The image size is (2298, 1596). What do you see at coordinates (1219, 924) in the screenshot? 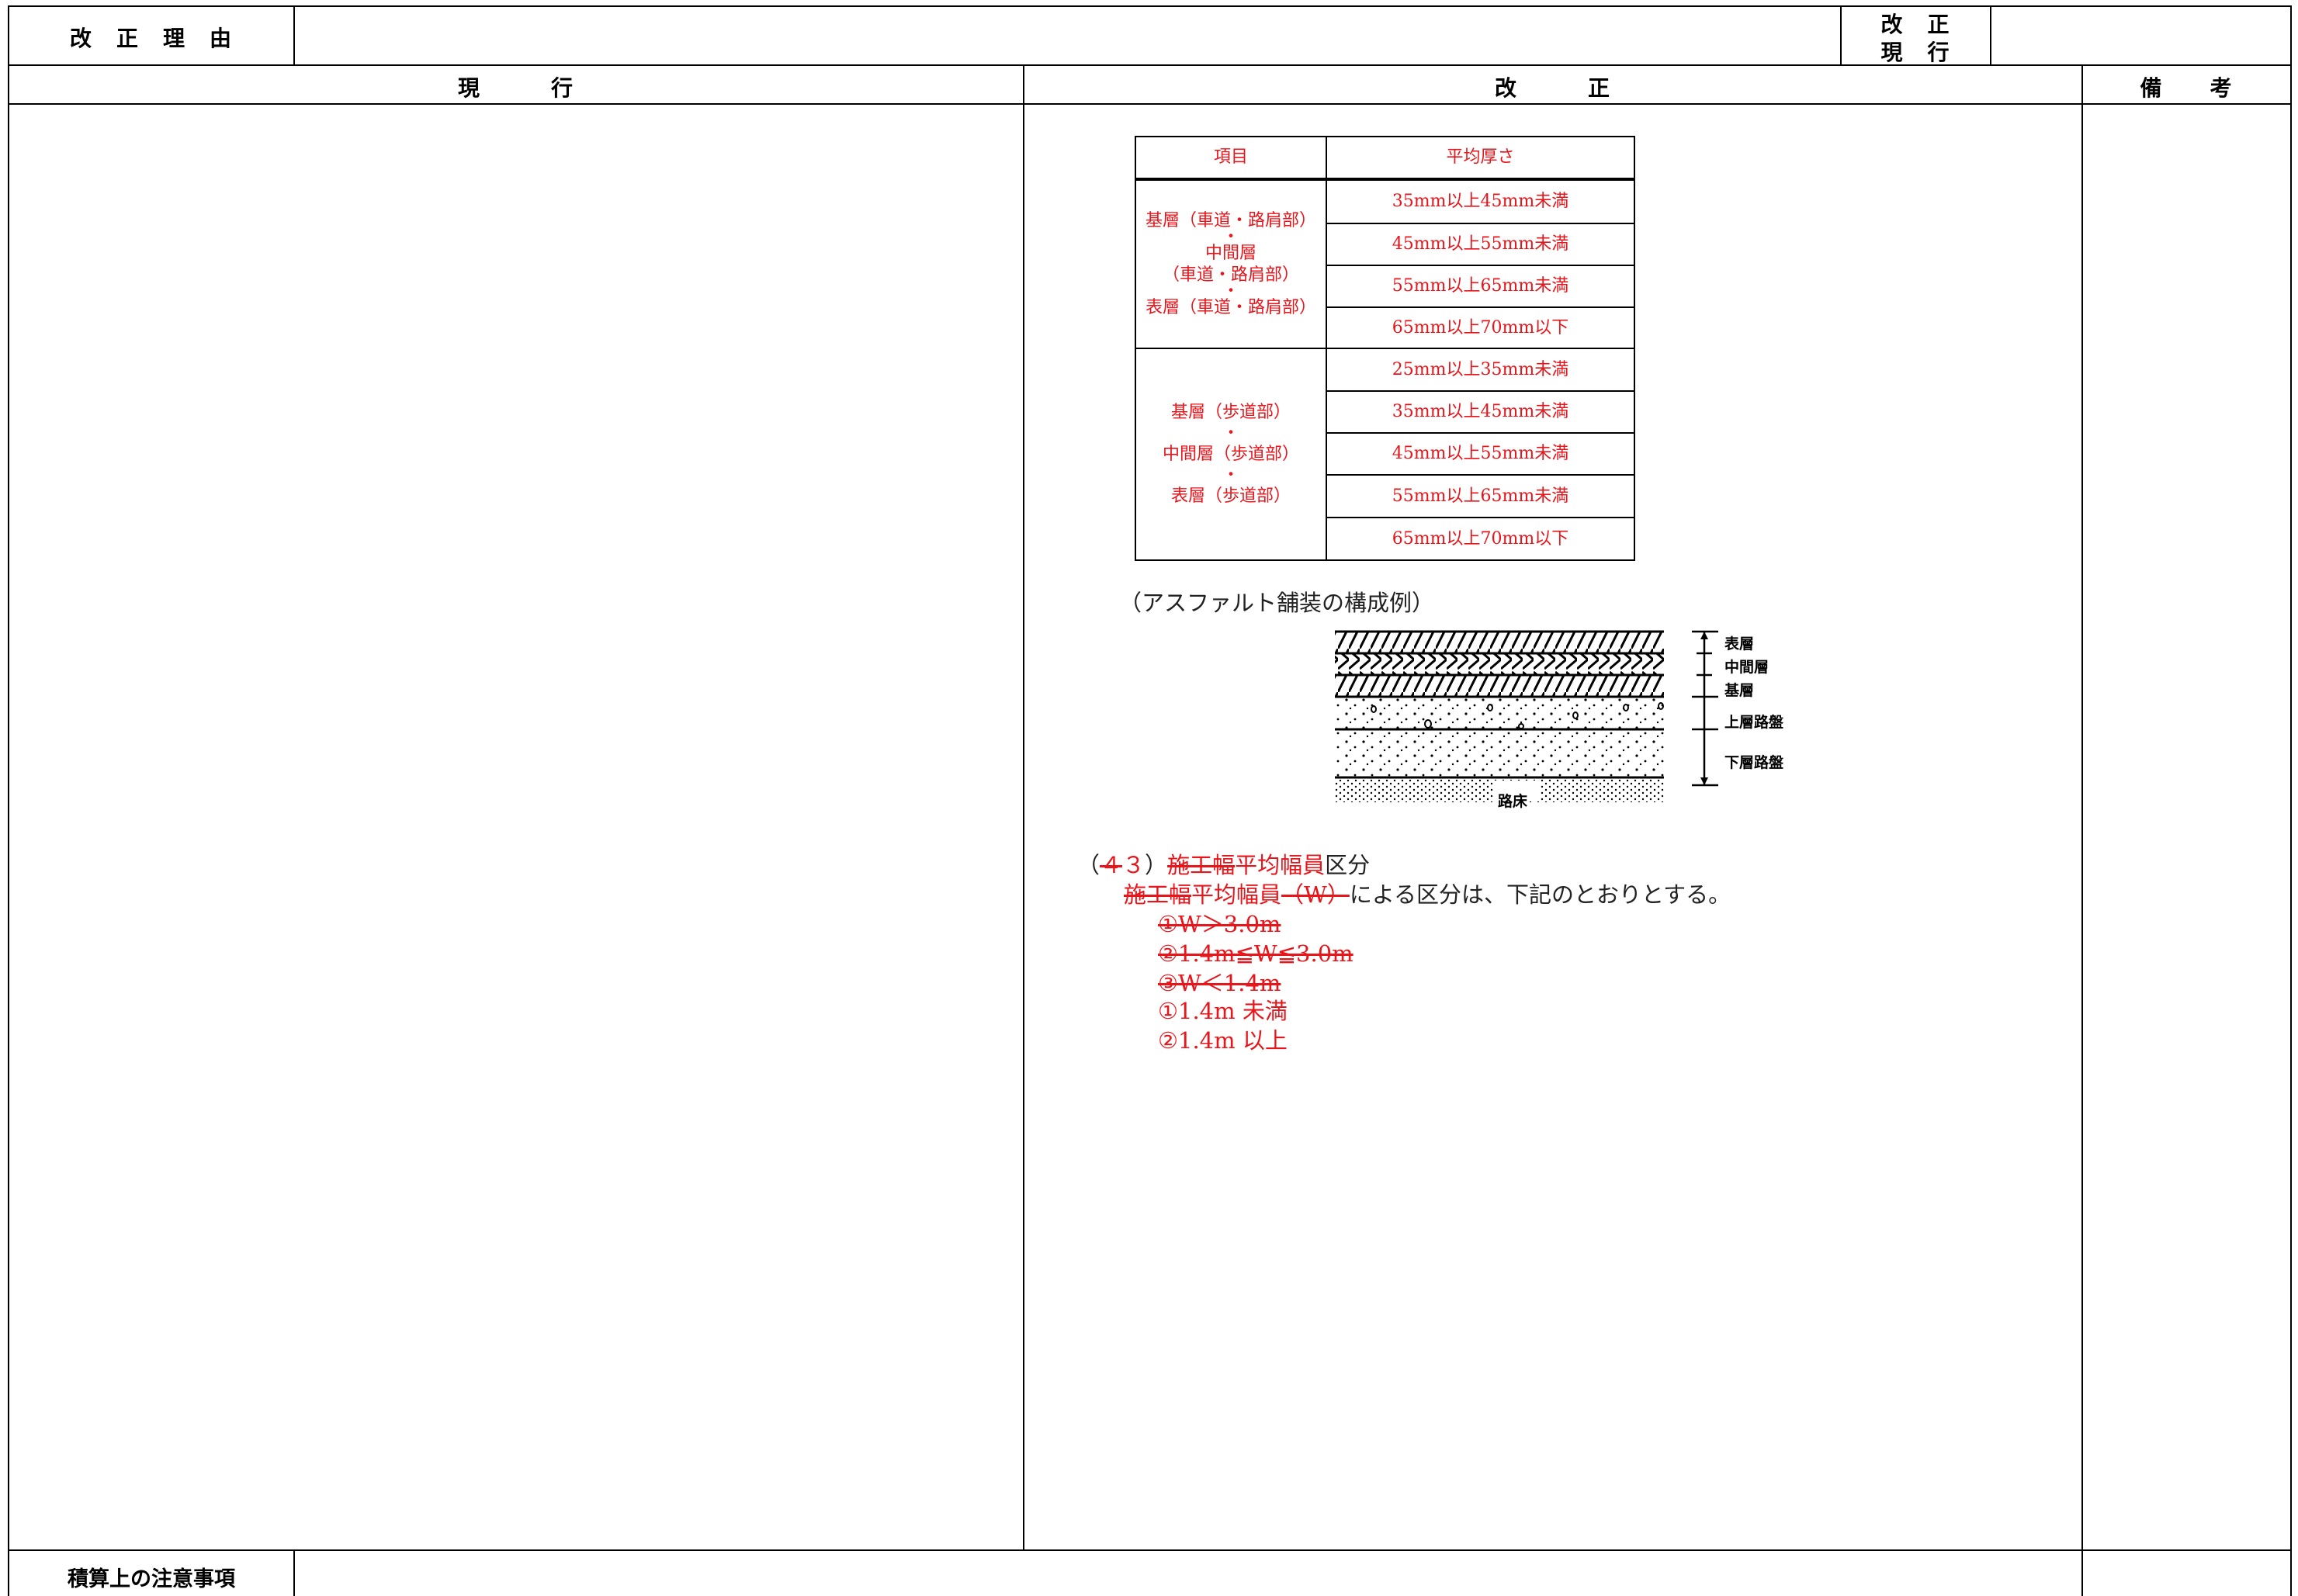
I see `deleted-item: ①W＞3.0m` at bounding box center [1219, 924].